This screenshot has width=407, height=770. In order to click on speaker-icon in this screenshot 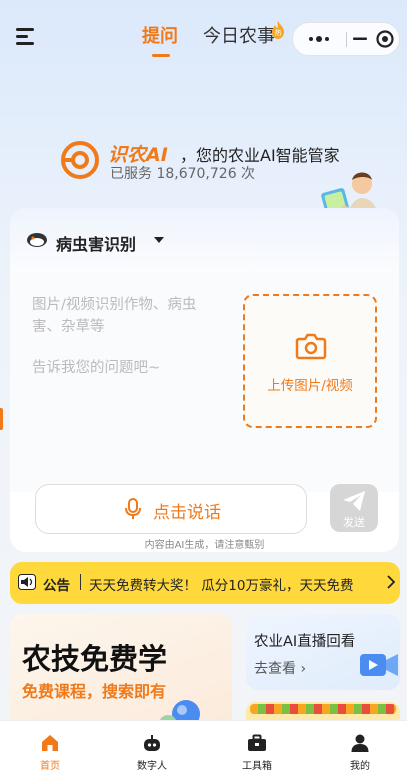, I will do `click(27, 582)`.